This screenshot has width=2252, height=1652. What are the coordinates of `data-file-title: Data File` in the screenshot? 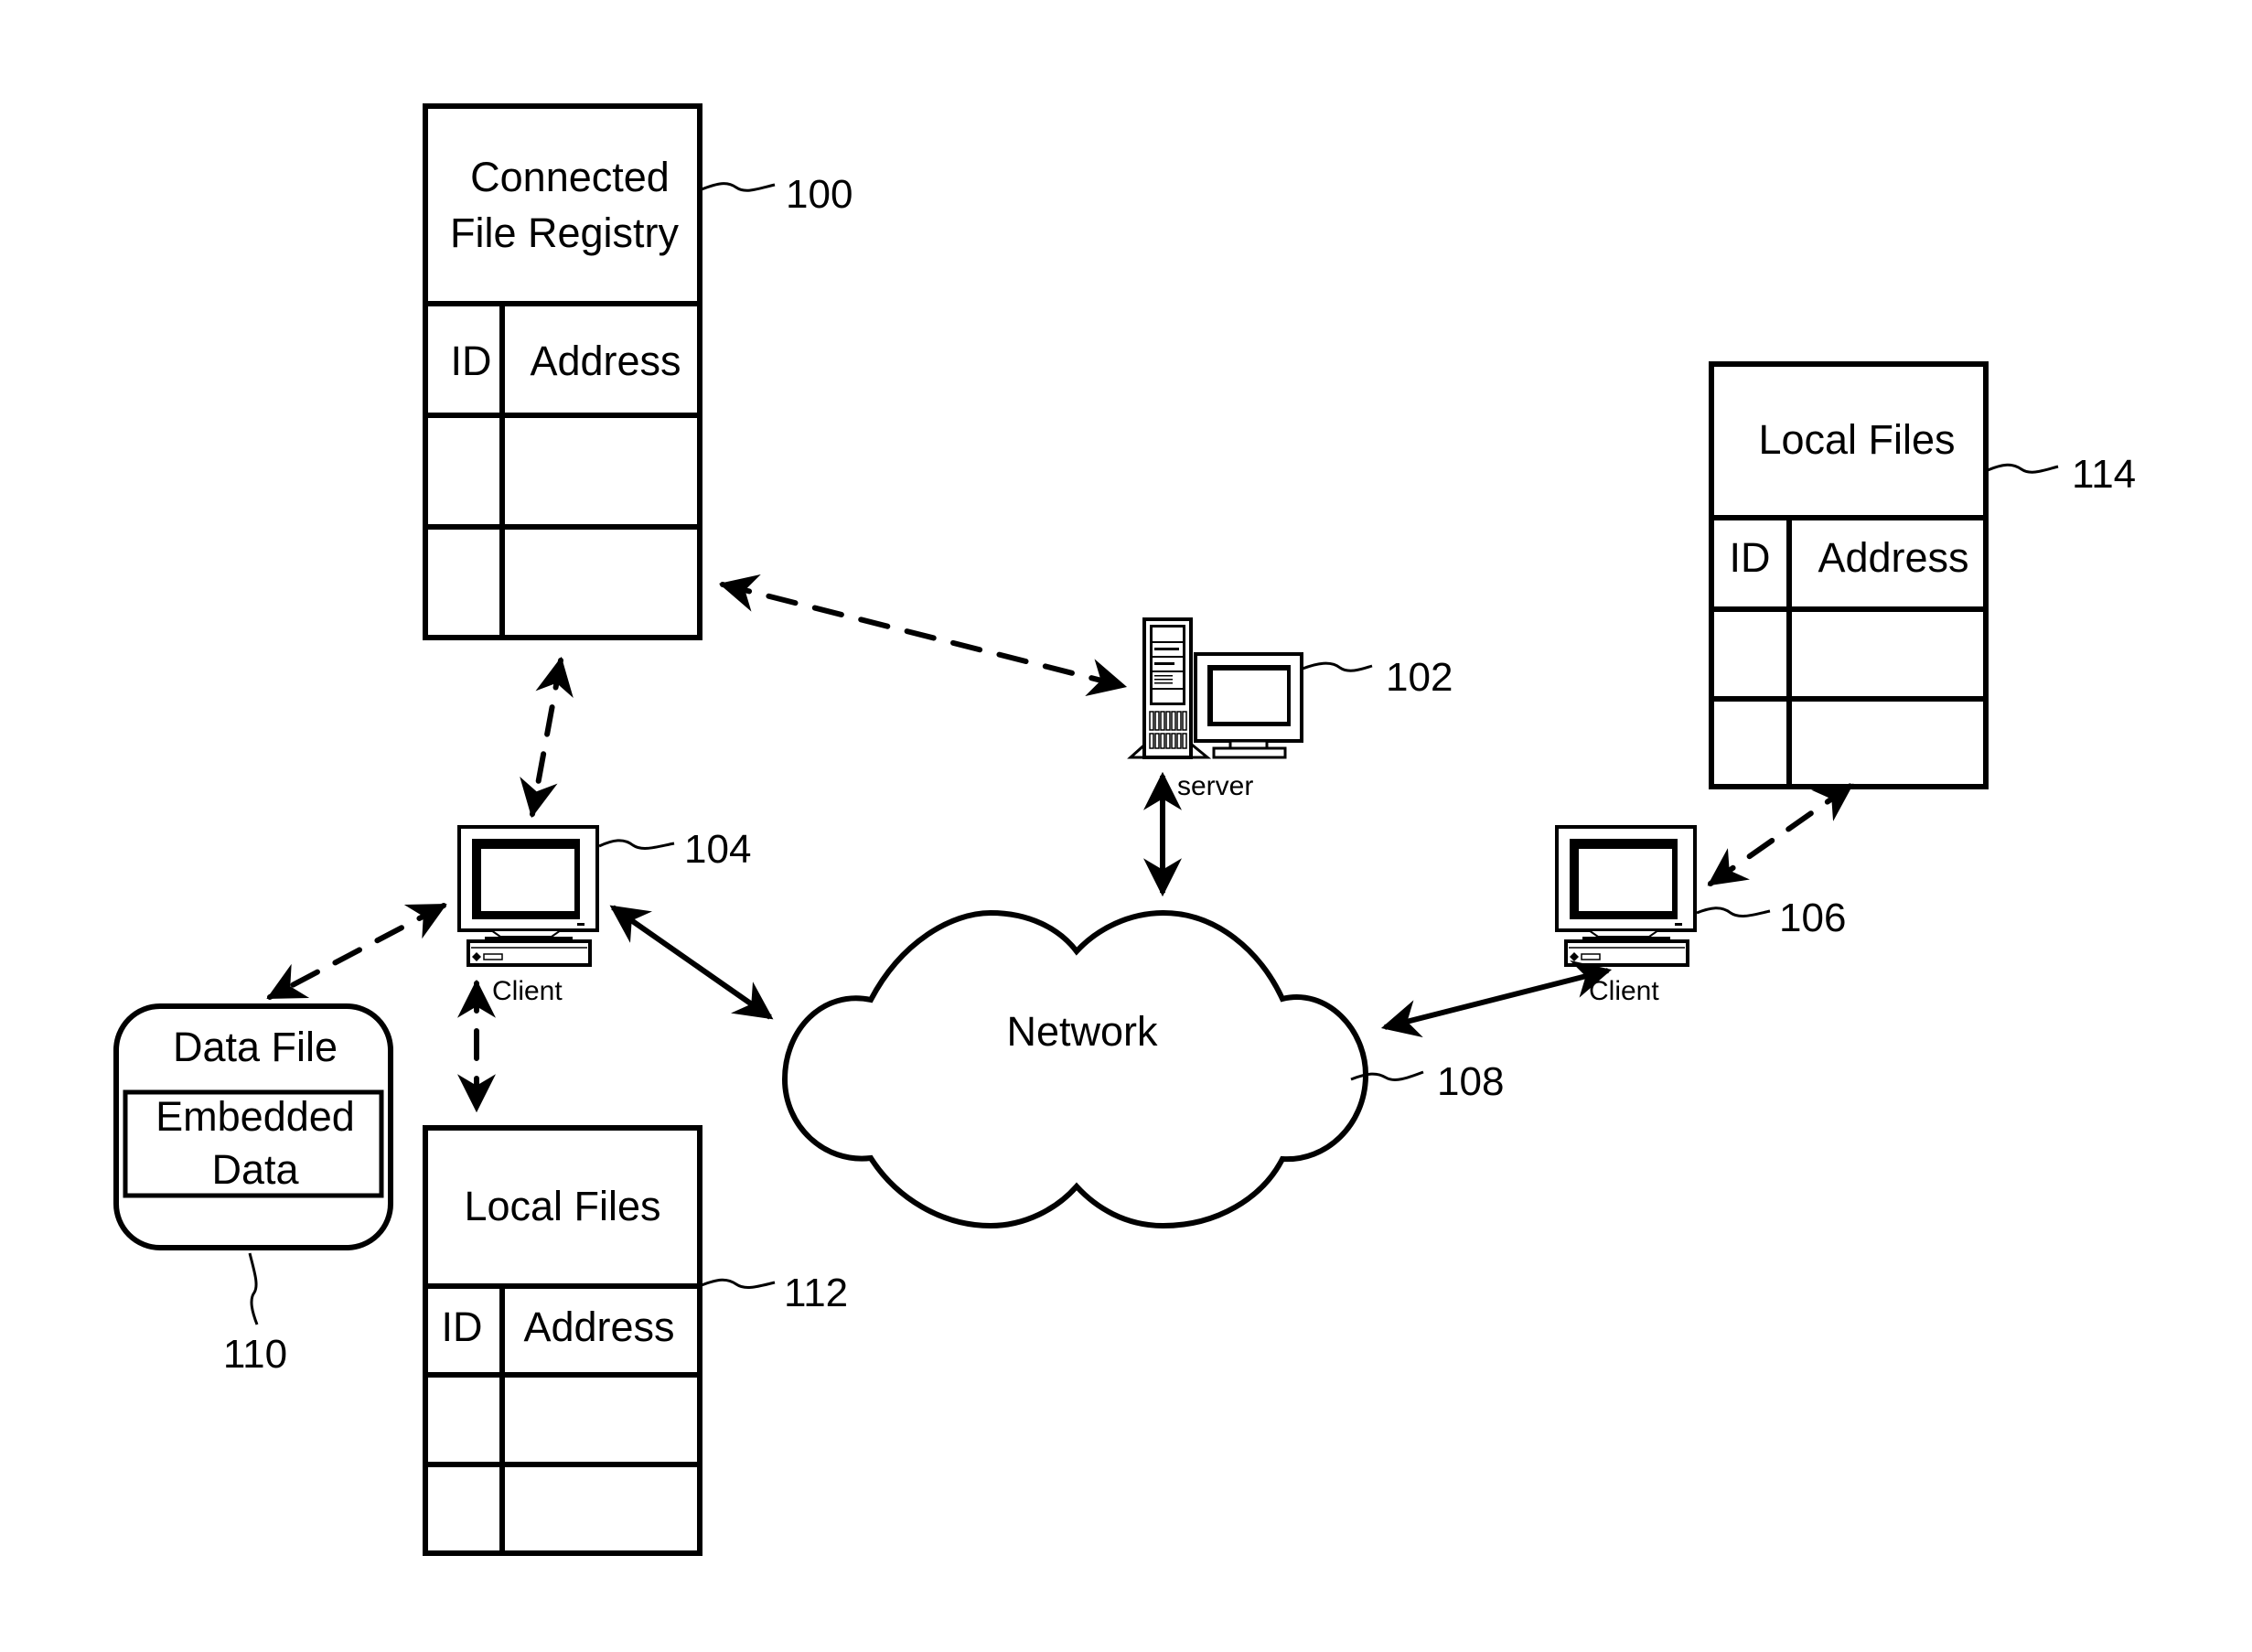 It's located at (255, 1047).